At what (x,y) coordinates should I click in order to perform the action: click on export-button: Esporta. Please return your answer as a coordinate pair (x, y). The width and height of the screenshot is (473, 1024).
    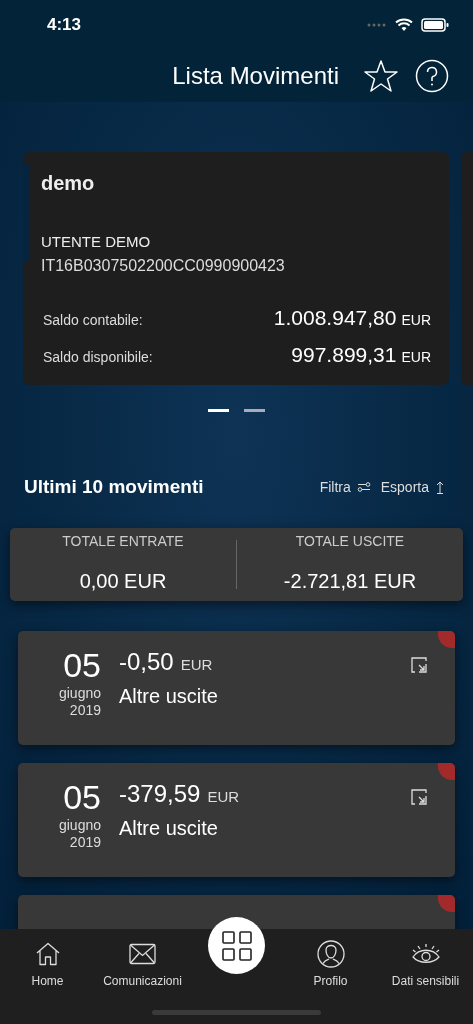
    Looking at the image, I should click on (412, 487).